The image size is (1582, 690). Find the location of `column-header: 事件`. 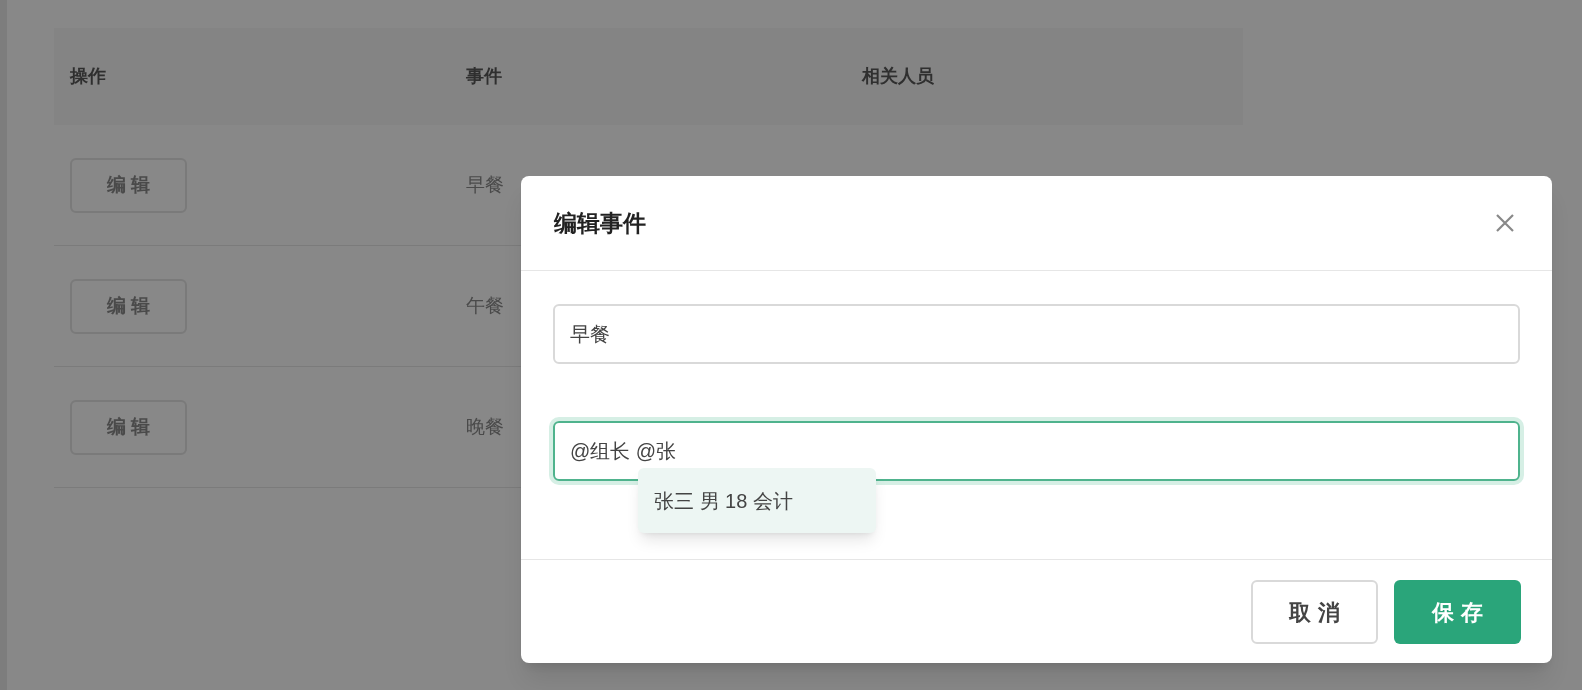

column-header: 事件 is located at coordinates (483, 76).